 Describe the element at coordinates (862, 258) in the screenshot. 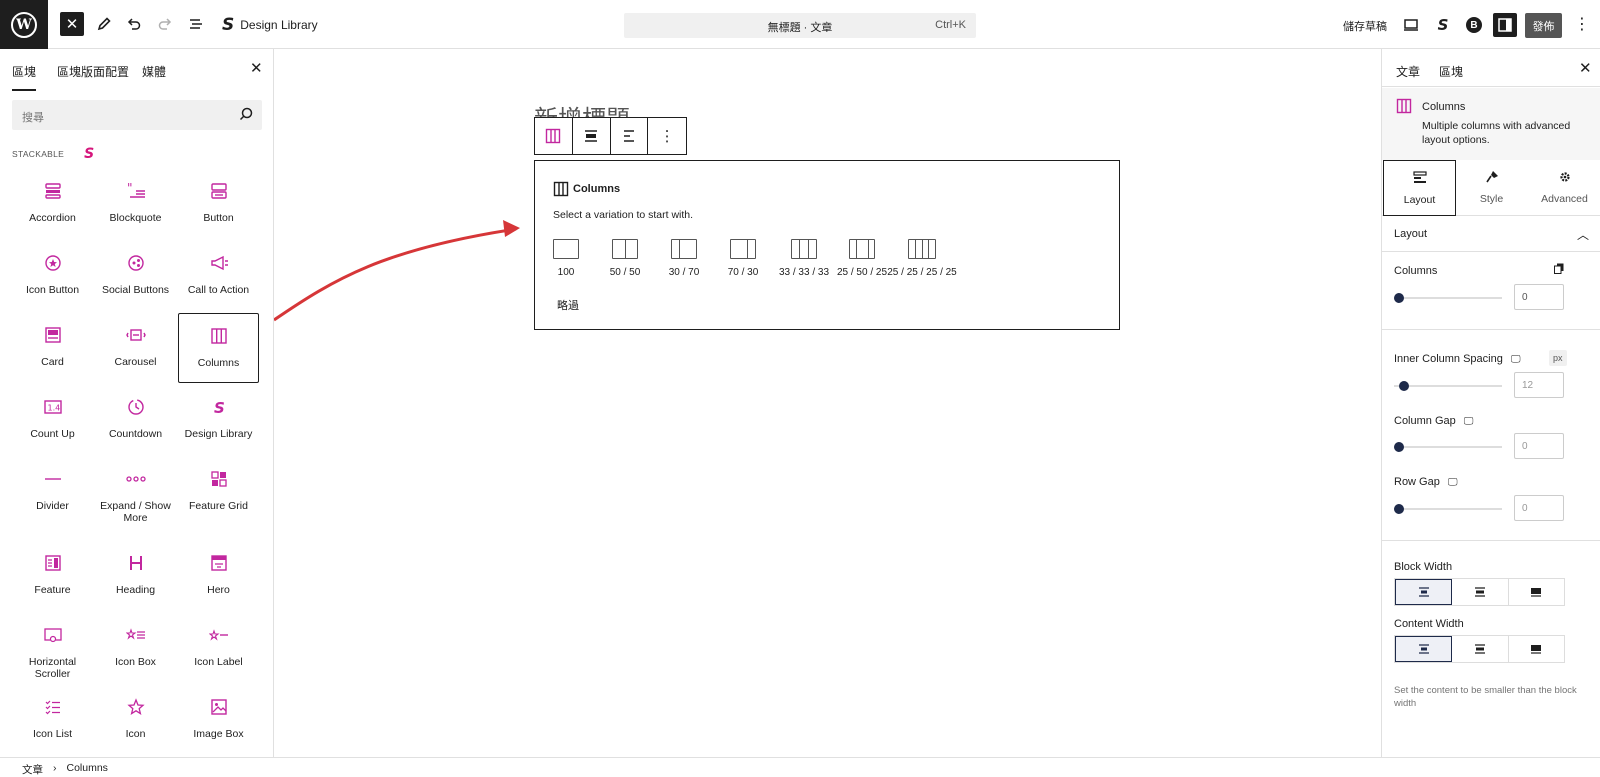

I see `variation-option: 25 / 50 / 25` at that location.